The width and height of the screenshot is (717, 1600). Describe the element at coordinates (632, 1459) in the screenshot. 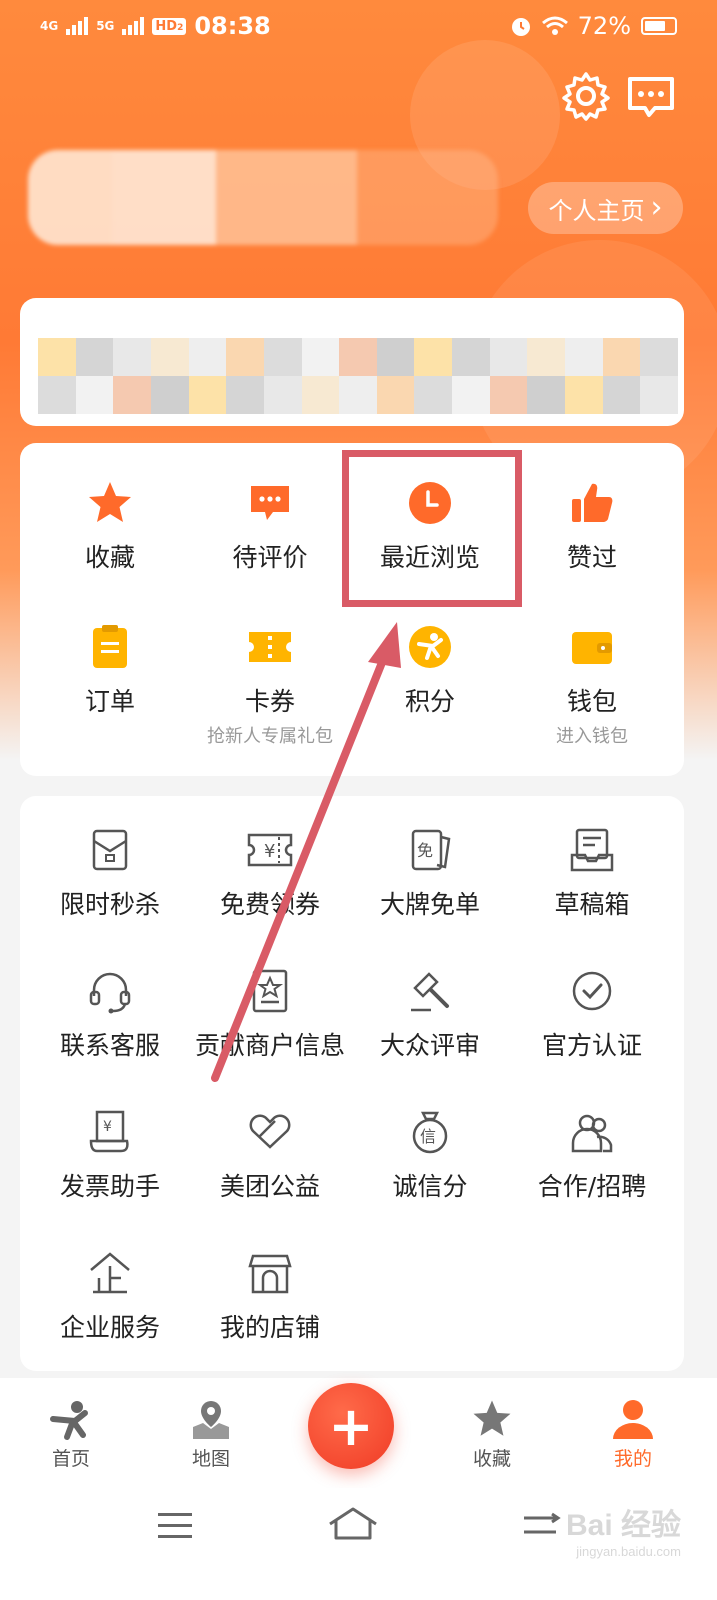

I see `nav-item-label: 我的` at that location.